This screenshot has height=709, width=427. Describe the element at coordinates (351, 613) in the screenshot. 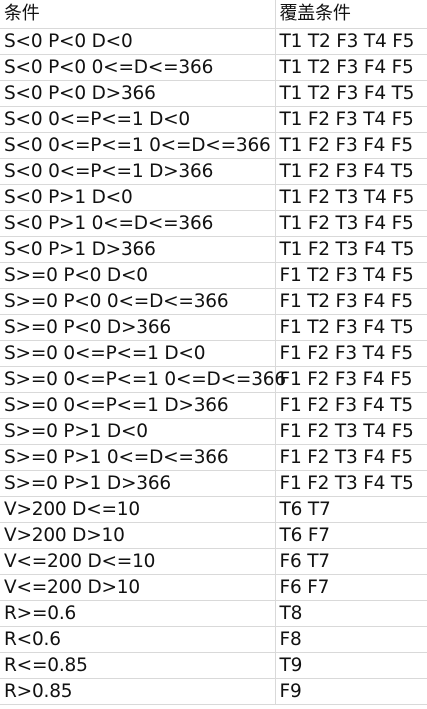

I see `cell-coverage: T8` at that location.